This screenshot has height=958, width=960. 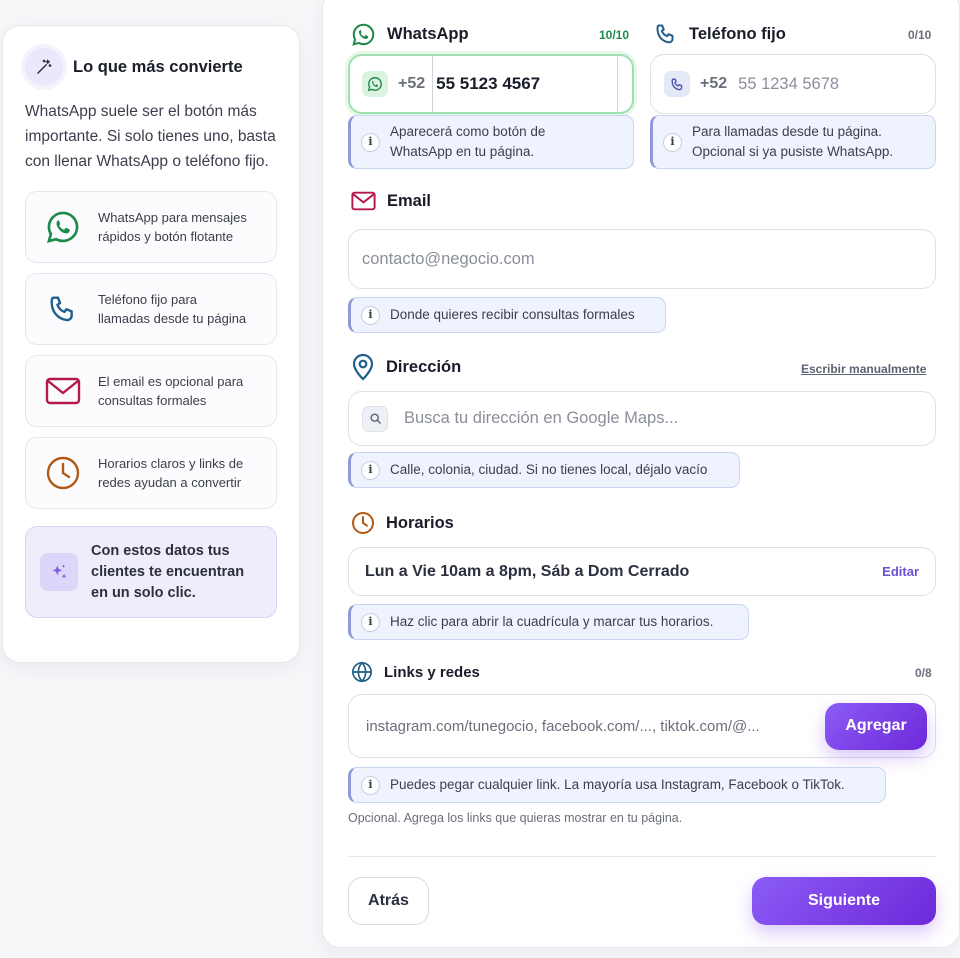 What do you see at coordinates (642, 259) in the screenshot?
I see `email-field: contacto@negocio.com` at bounding box center [642, 259].